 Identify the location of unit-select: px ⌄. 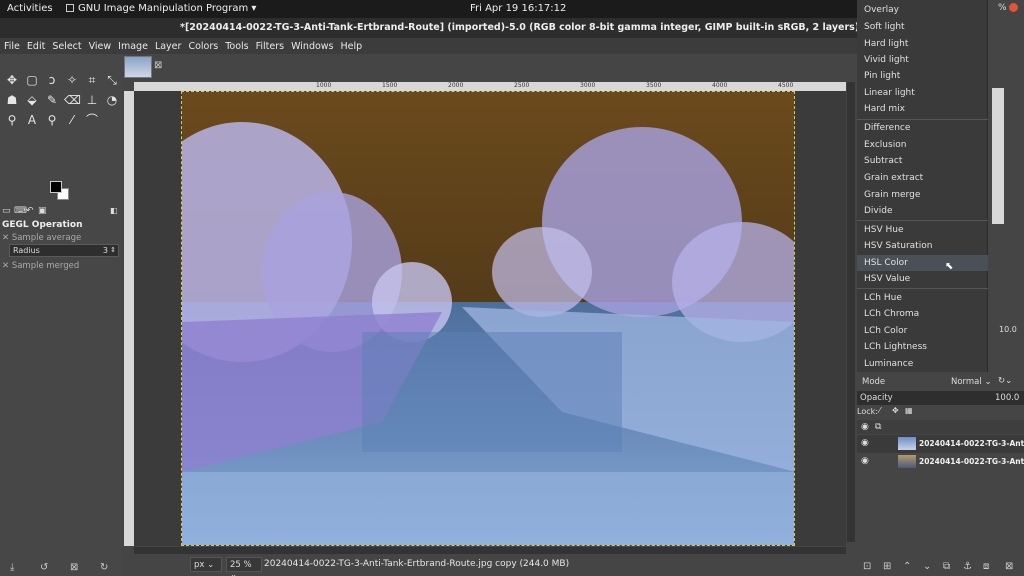
(206, 564).